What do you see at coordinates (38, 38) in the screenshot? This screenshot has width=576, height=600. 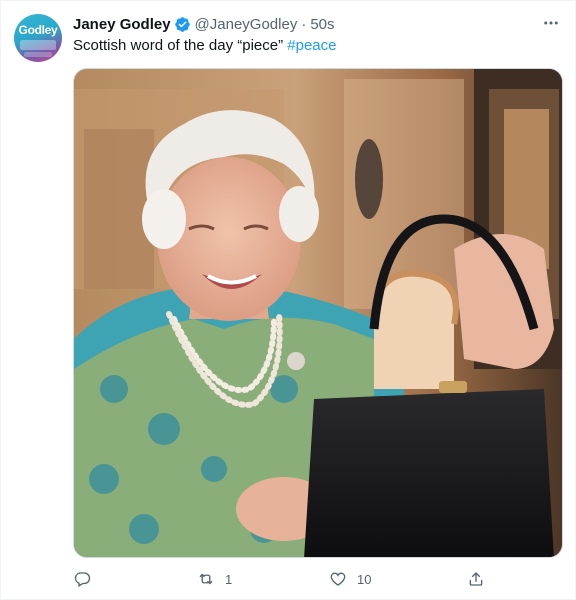 I see `avatar: Godley` at bounding box center [38, 38].